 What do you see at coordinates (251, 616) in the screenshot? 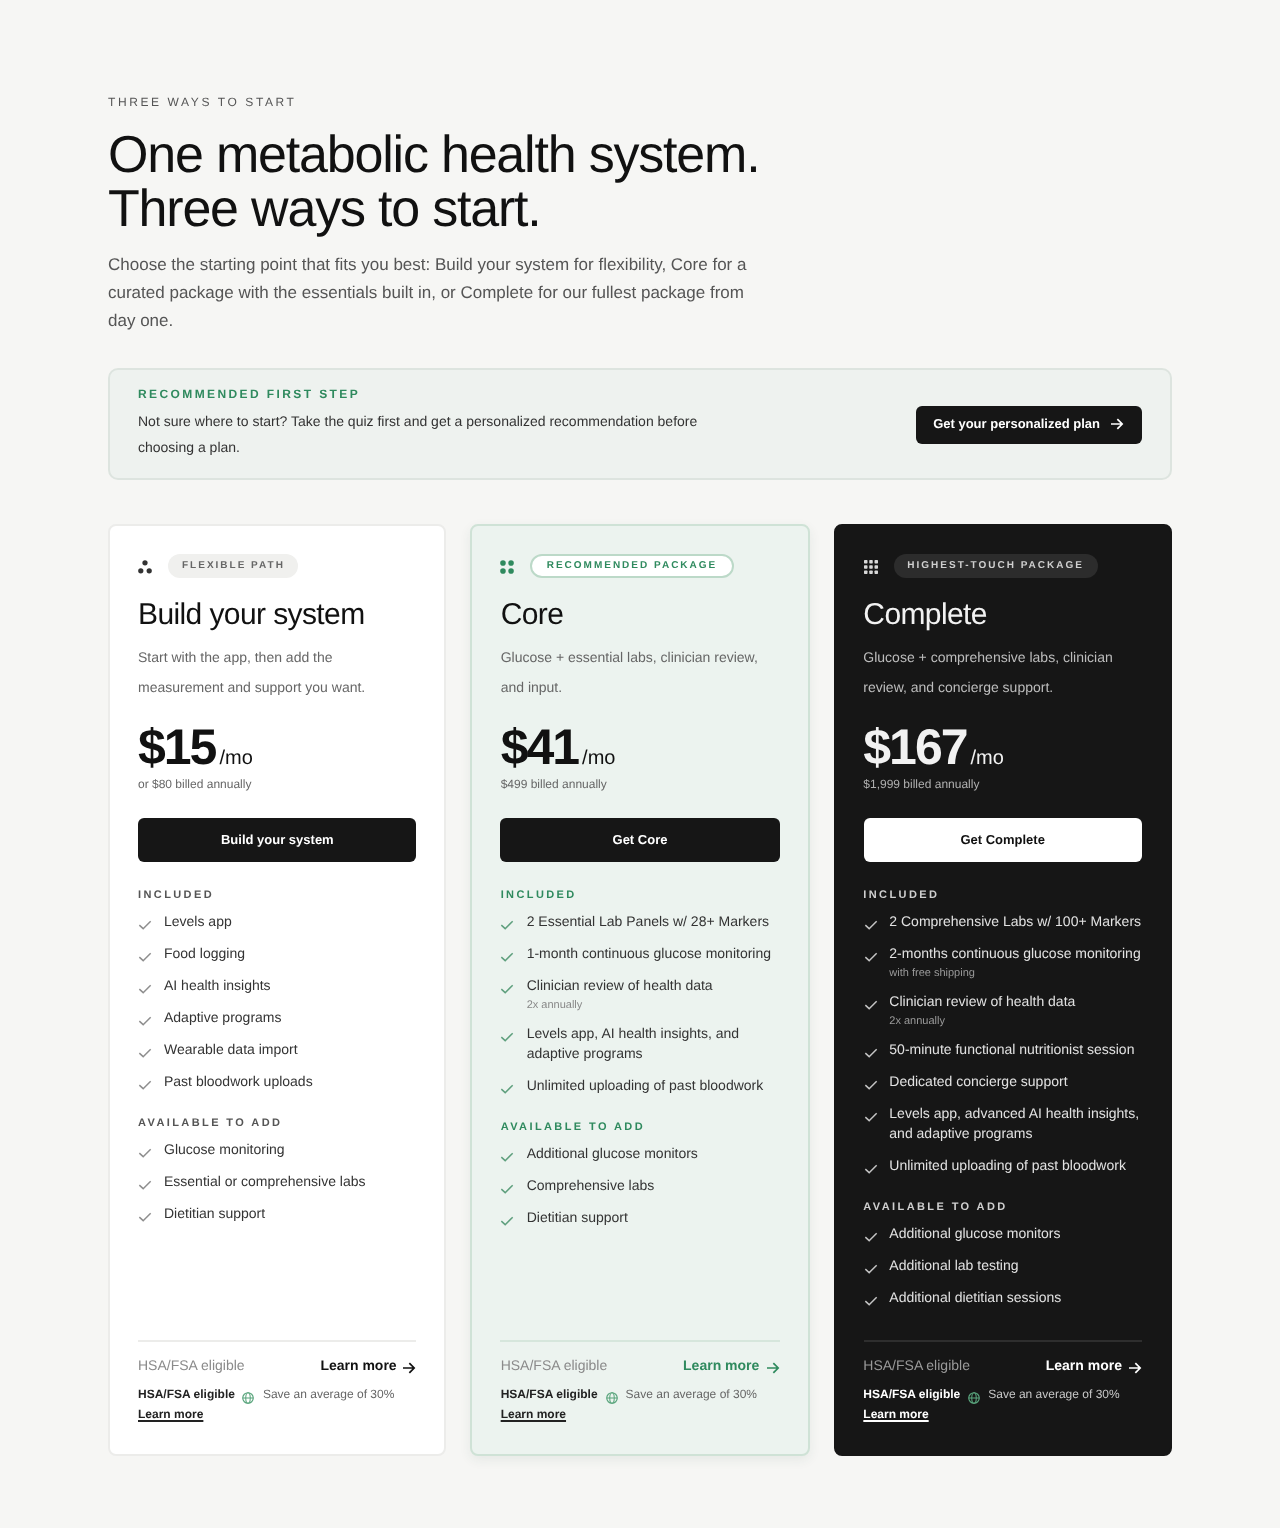
I see `plan-name: Build your system` at bounding box center [251, 616].